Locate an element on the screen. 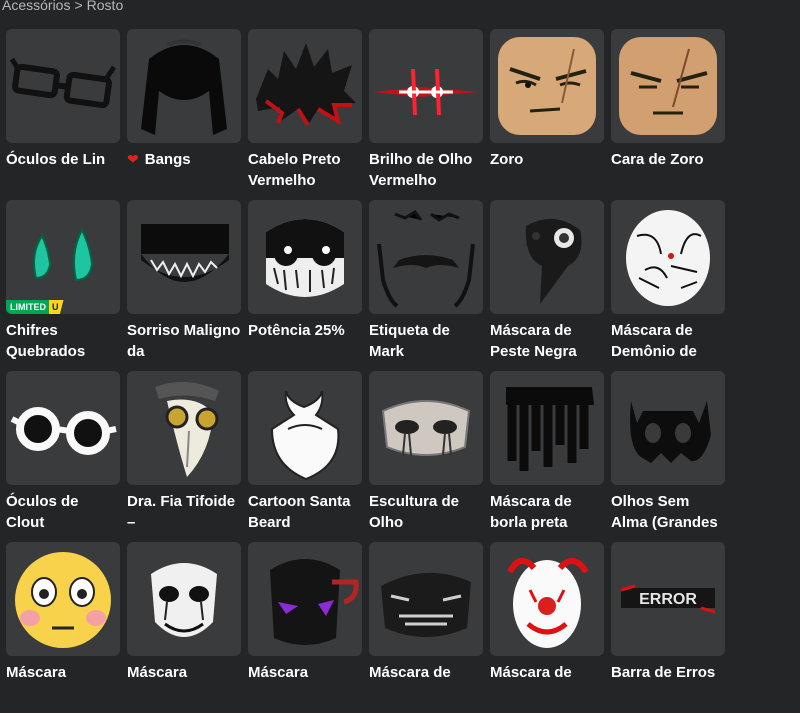  accessory-item-mascara-de-22: Máscara de is located at coordinates (426, 627).